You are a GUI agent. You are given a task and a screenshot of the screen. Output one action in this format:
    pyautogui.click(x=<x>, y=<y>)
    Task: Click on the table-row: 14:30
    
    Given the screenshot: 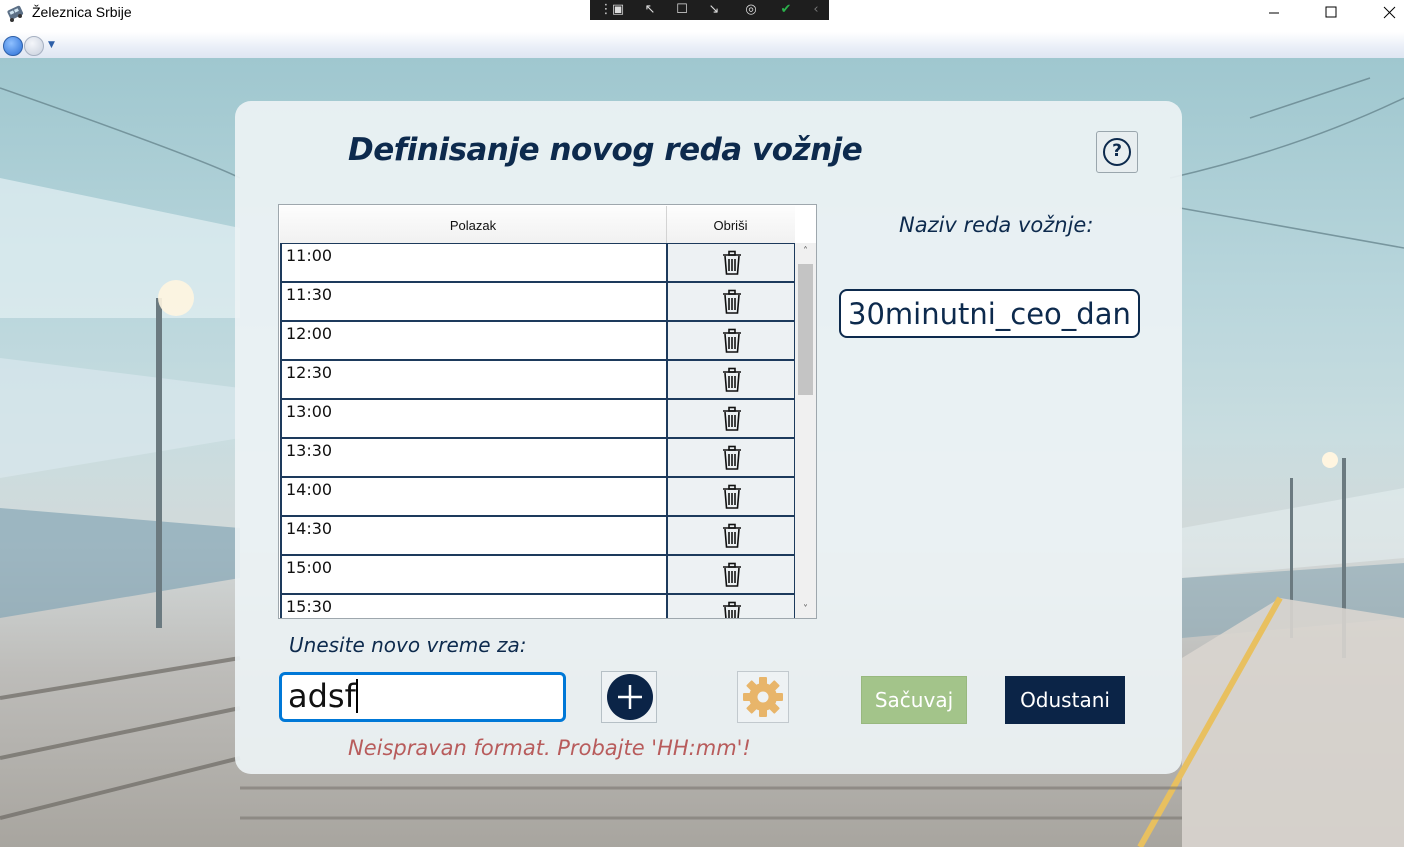 What is the action you would take?
    pyautogui.click(x=537, y=535)
    